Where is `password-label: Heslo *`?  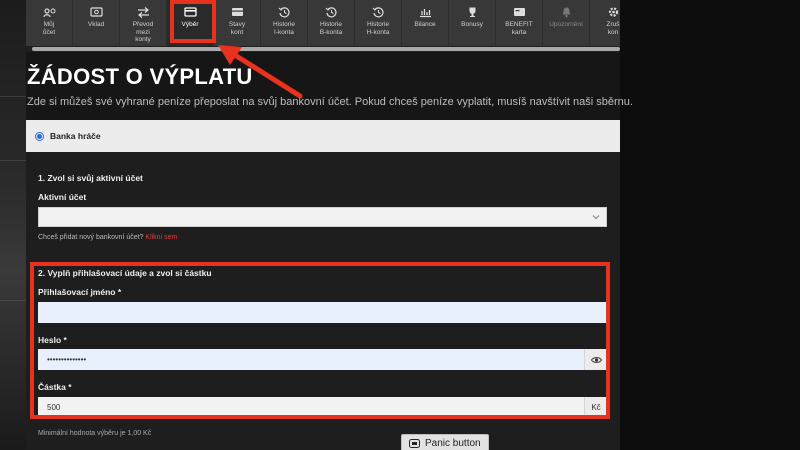
password-label: Heslo * is located at coordinates (52, 340).